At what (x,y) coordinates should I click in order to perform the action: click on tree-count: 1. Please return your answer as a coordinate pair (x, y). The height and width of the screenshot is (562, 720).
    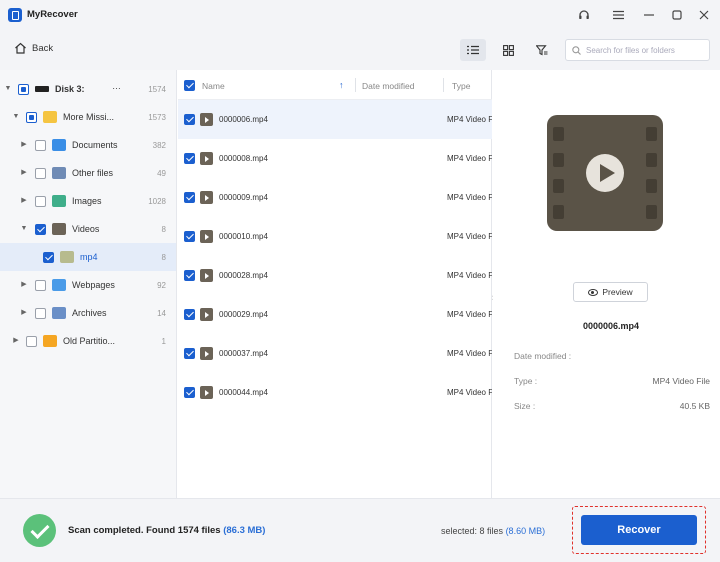
    Looking at the image, I should click on (163, 341).